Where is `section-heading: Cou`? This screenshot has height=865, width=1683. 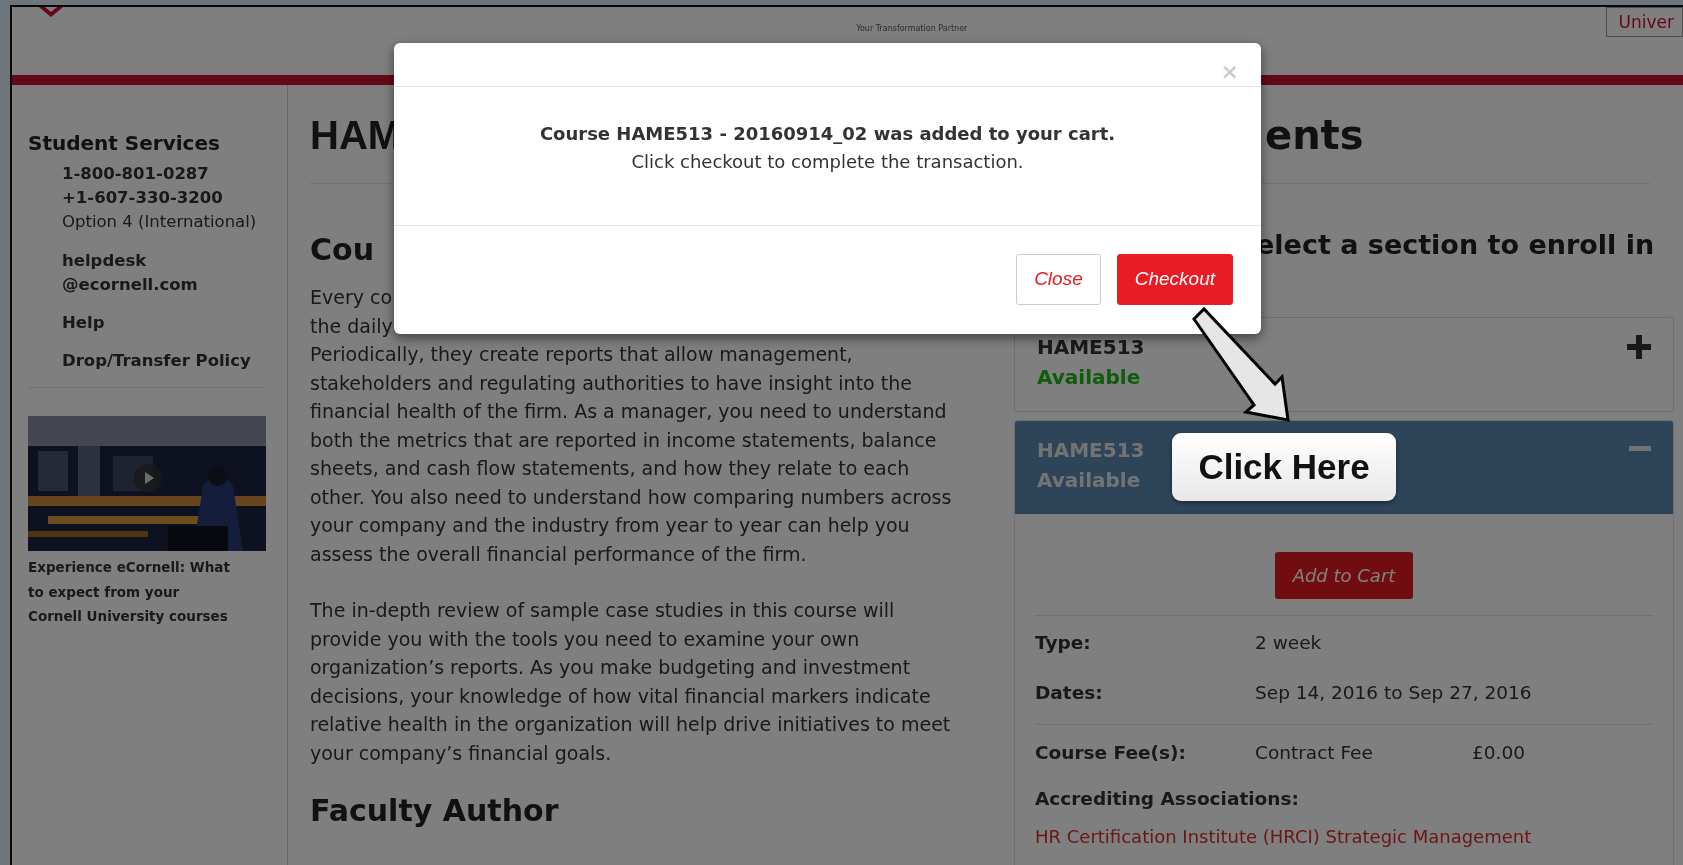 section-heading: Cou is located at coordinates (342, 250).